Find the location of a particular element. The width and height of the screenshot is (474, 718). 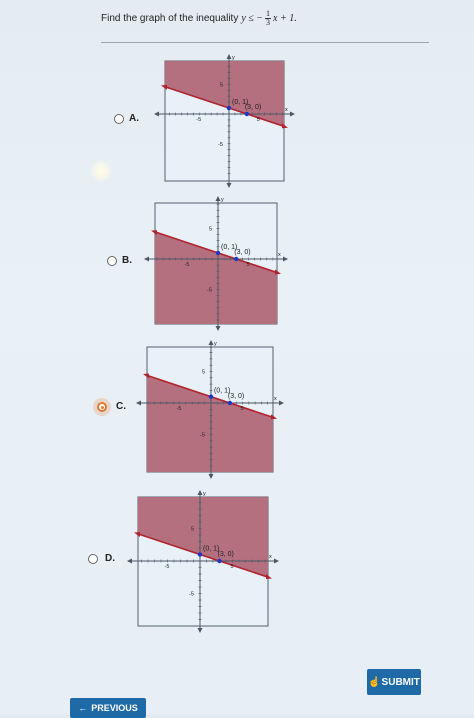

option-b-graph: (0, 1) (3, 0) 5 -5 5 -5 x y is located at coordinates (216, 263).